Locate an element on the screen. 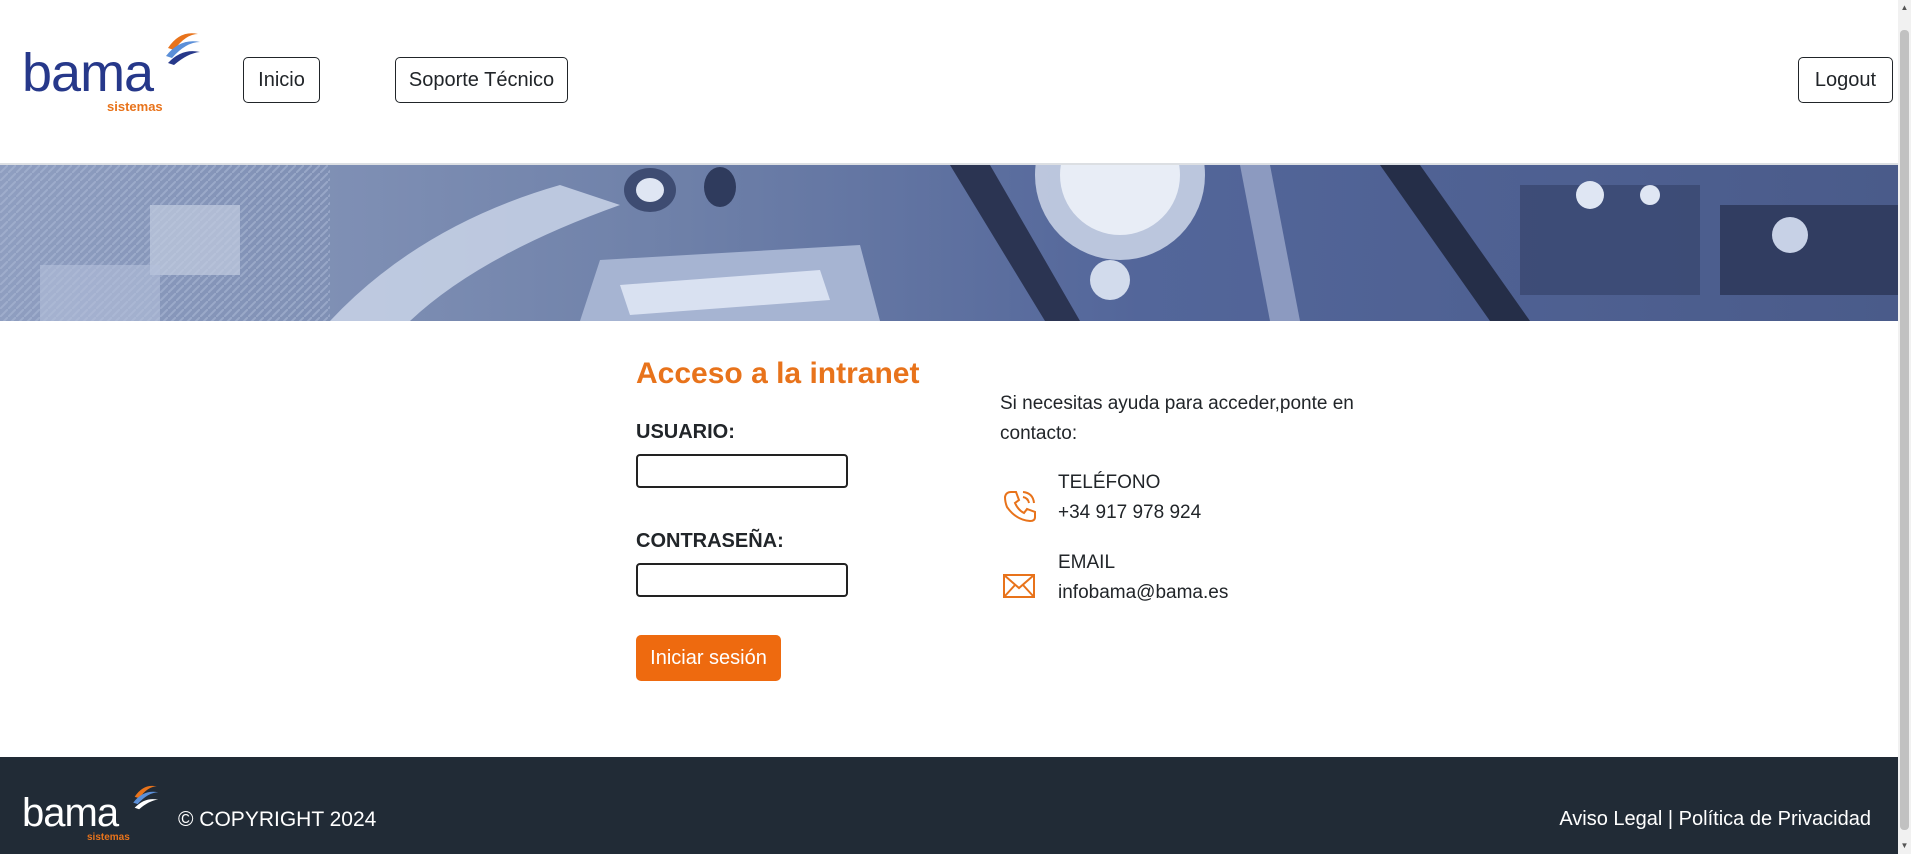  login-title: Acceso a la intranet is located at coordinates (778, 373).